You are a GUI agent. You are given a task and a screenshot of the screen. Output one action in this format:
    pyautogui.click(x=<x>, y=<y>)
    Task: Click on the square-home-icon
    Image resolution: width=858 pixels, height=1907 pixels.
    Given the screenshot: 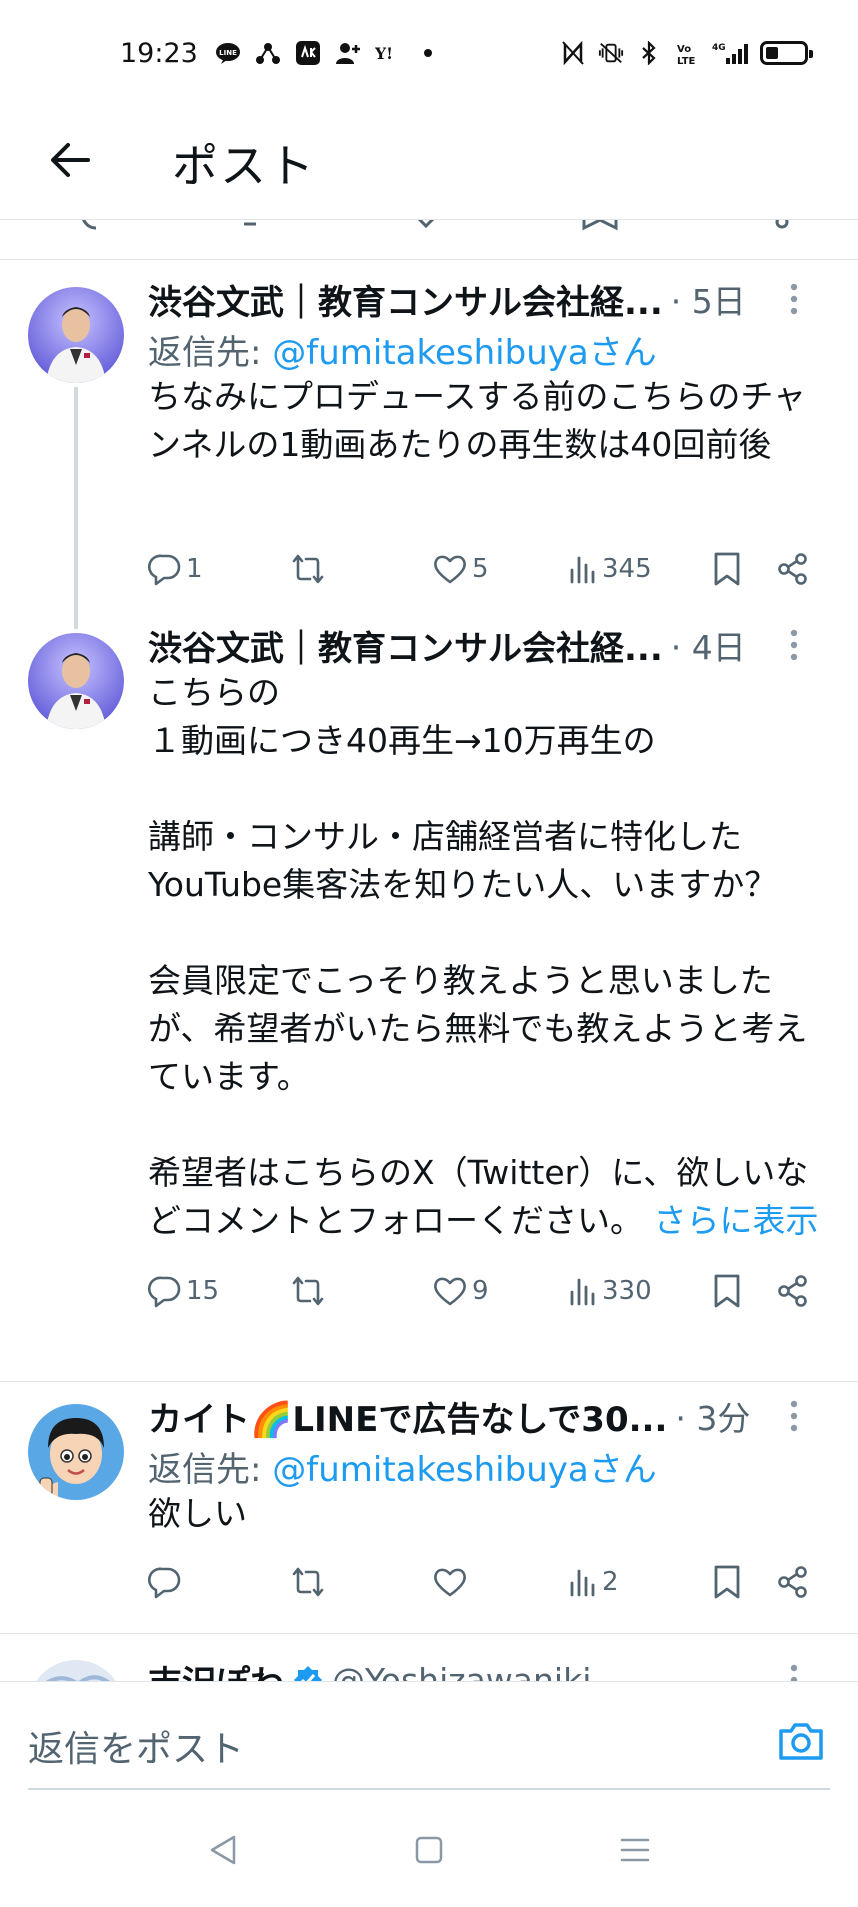 What is the action you would take?
    pyautogui.click(x=429, y=1850)
    